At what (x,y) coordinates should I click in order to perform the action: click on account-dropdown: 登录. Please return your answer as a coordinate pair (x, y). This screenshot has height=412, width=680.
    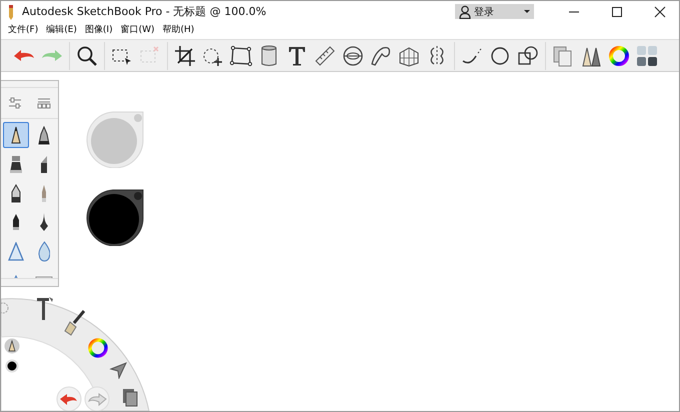
    Looking at the image, I should click on (494, 11).